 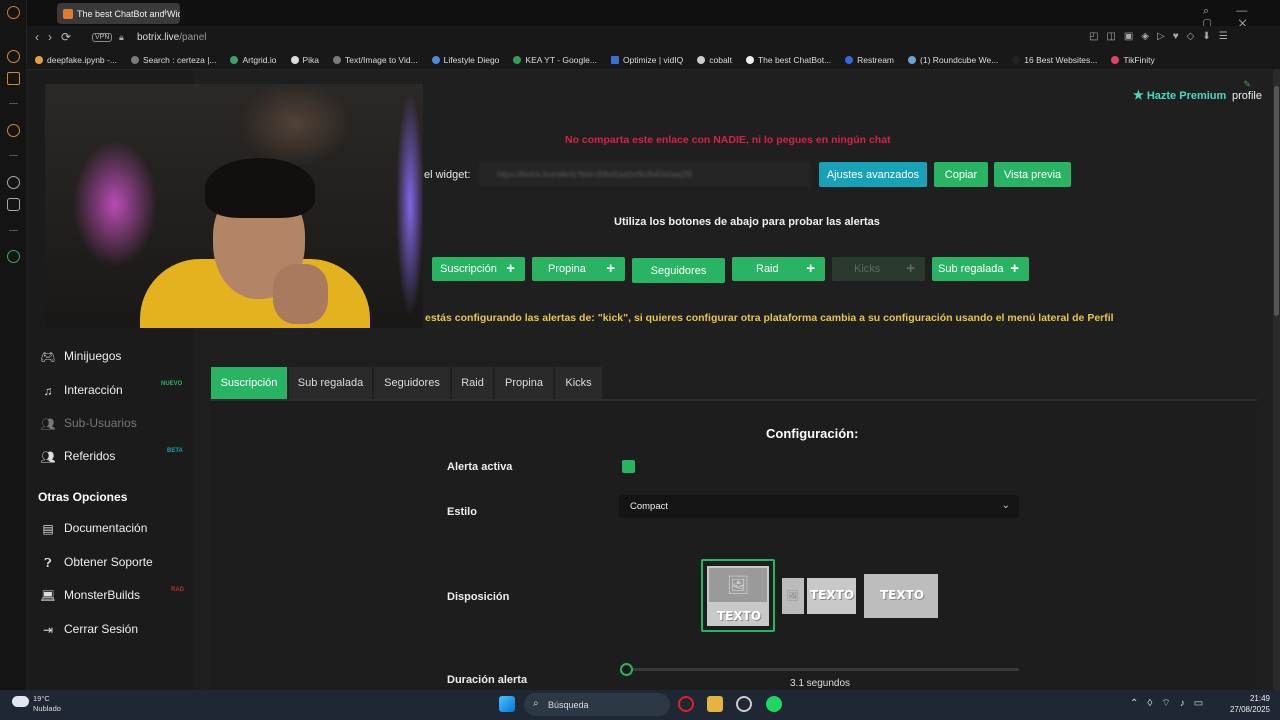 What do you see at coordinates (165, 12) in the screenshot?
I see `new-tab-button: +` at bounding box center [165, 12].